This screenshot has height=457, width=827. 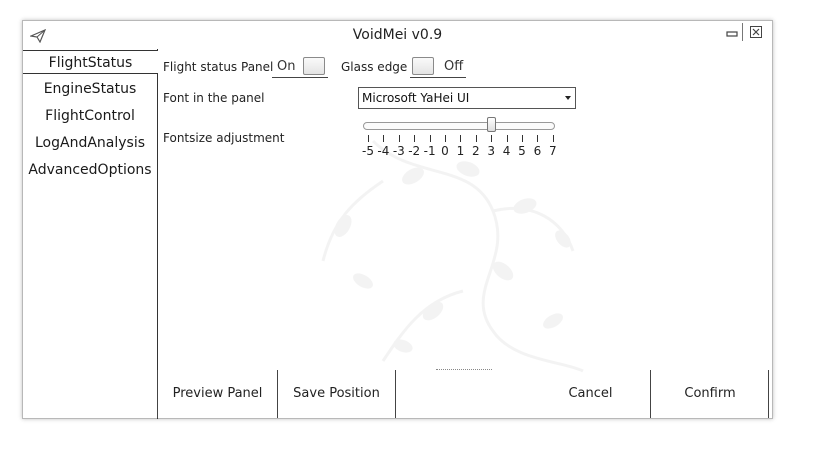 What do you see at coordinates (300, 67) in the screenshot?
I see `flight-status-panel-toggle: On` at bounding box center [300, 67].